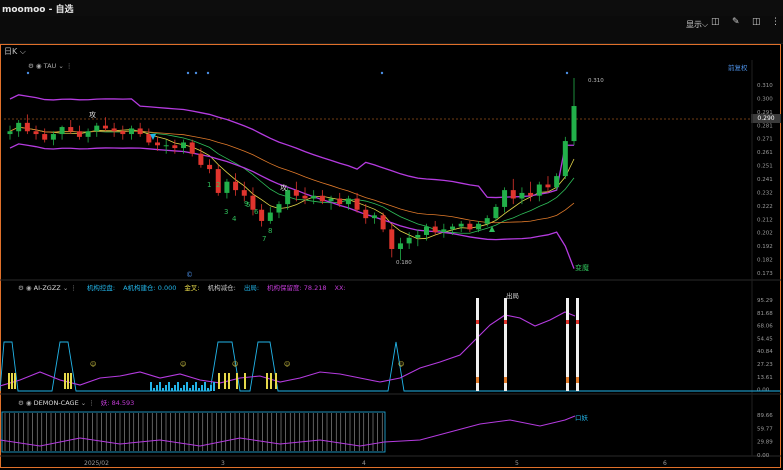  I want to click on period-tab-daily: 日K ⌵, so click(15, 51).